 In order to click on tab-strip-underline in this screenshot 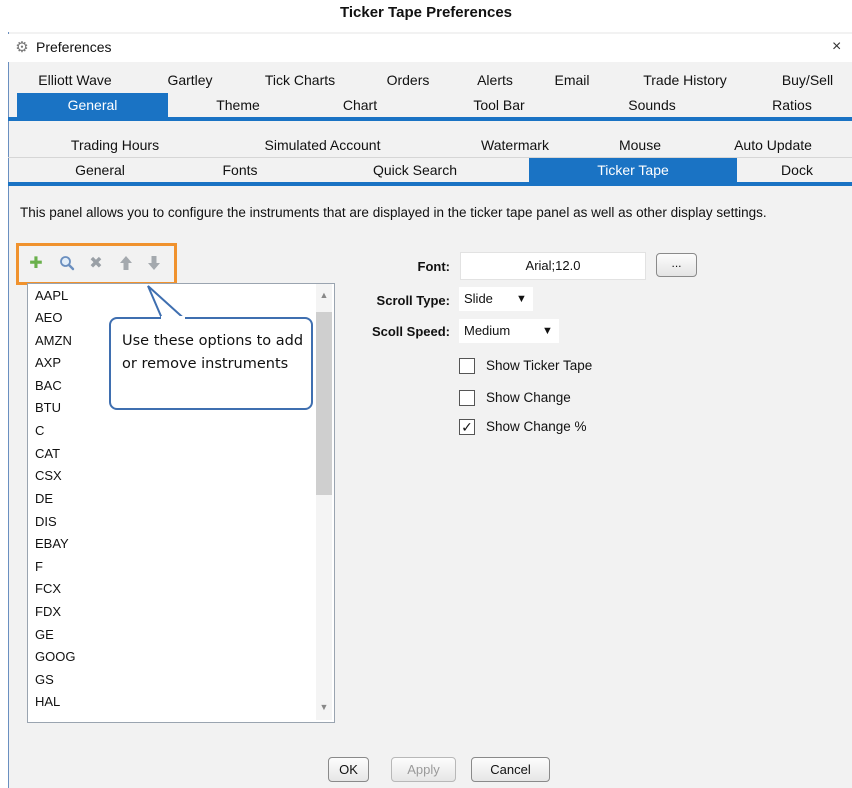, I will do `click(430, 119)`.